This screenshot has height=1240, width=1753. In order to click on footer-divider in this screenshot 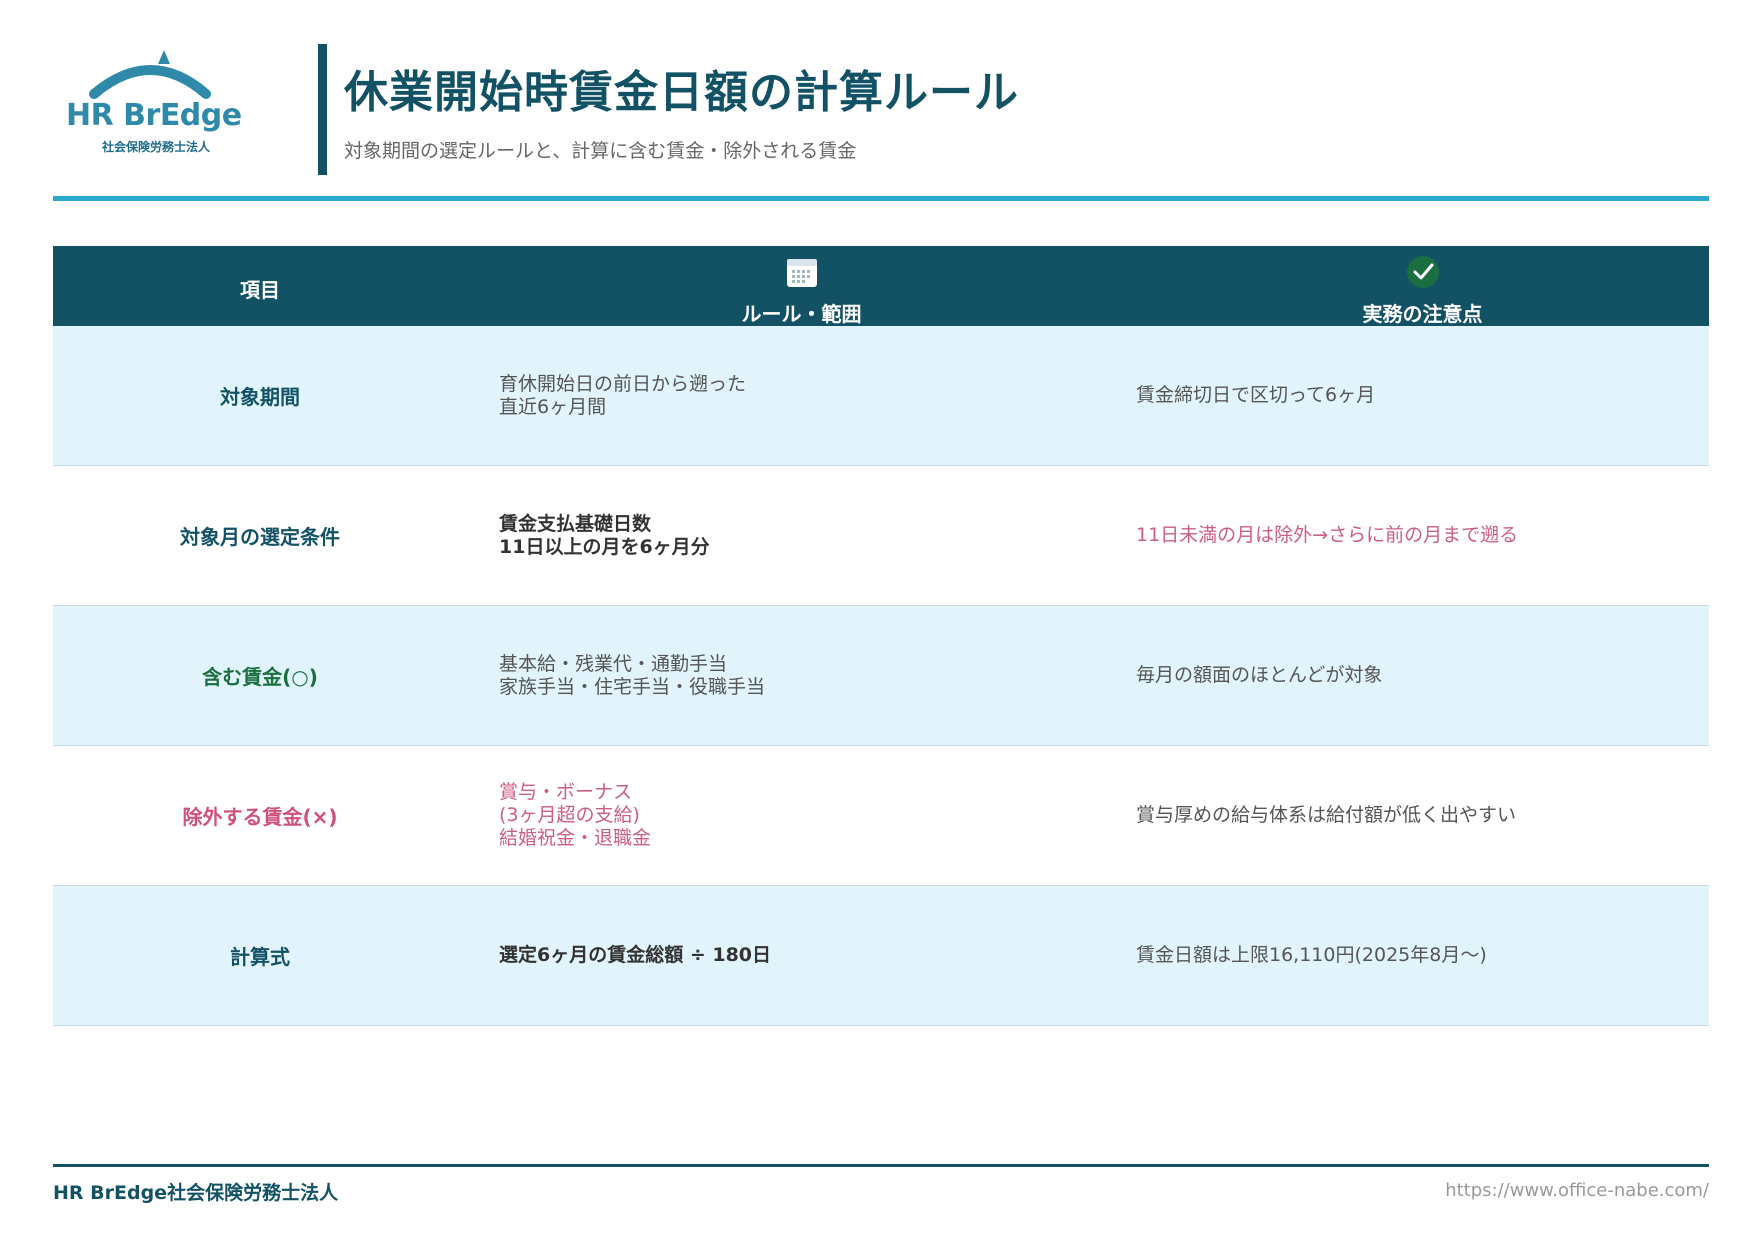, I will do `click(881, 1165)`.